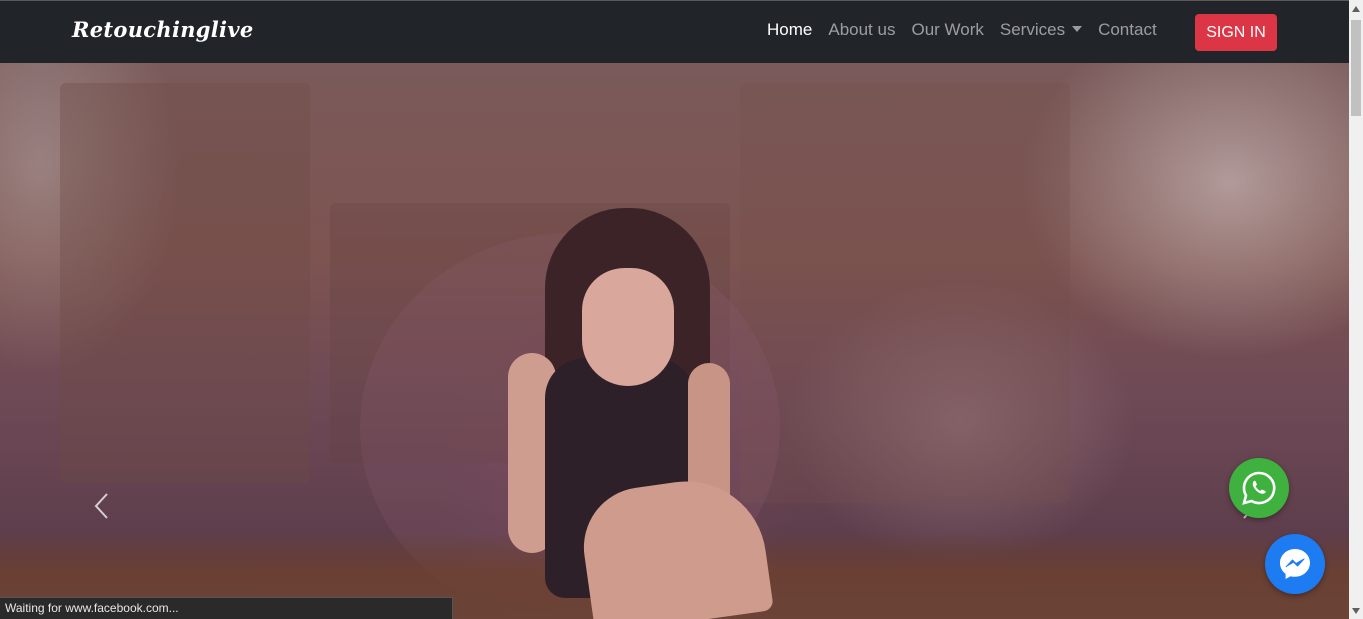 The width and height of the screenshot is (1363, 619). What do you see at coordinates (1356, 68) in the screenshot?
I see `scroll-thumb` at bounding box center [1356, 68].